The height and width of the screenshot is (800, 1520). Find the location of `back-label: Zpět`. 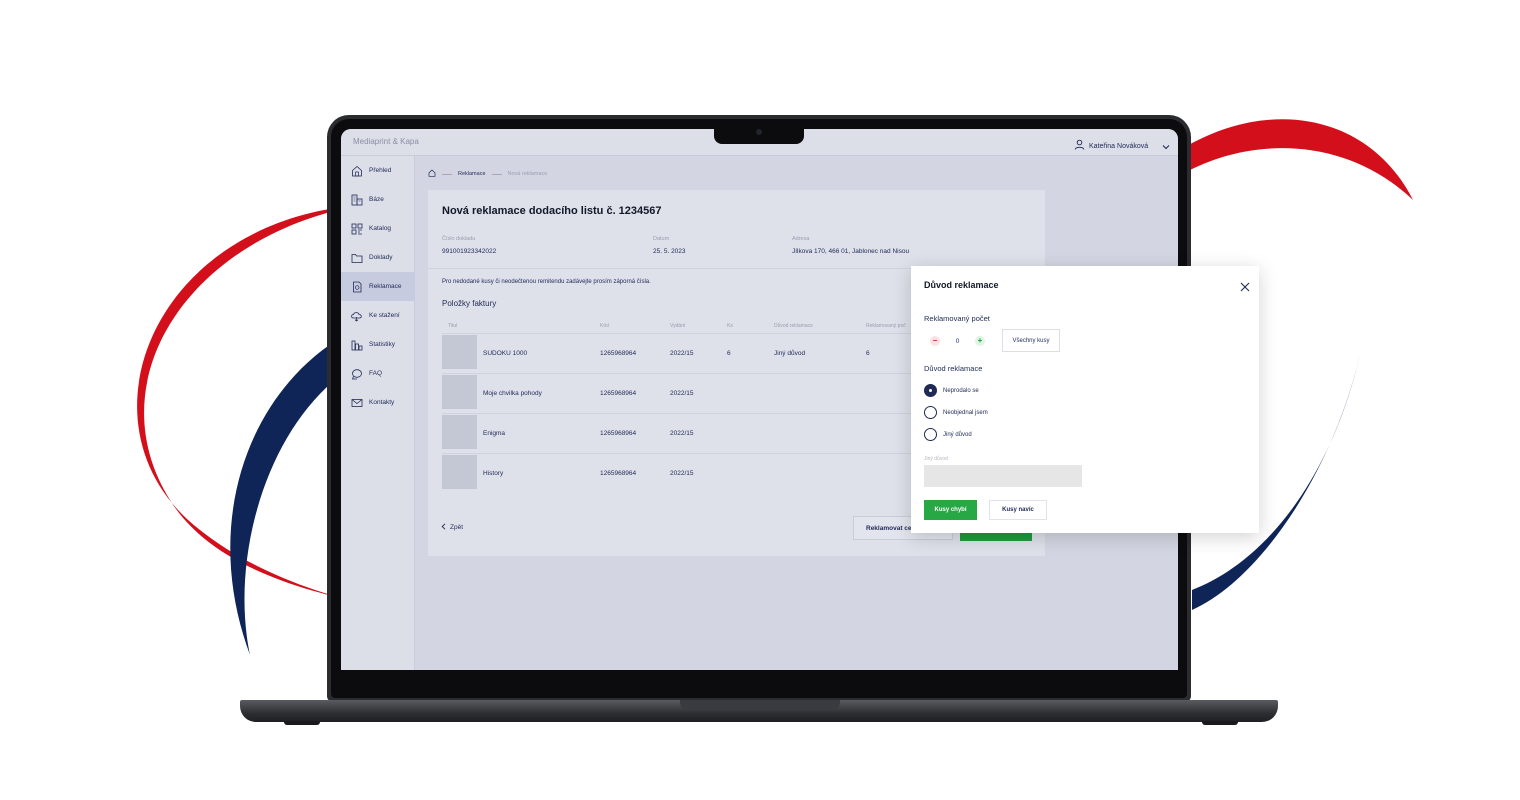

back-label: Zpět is located at coordinates (457, 527).